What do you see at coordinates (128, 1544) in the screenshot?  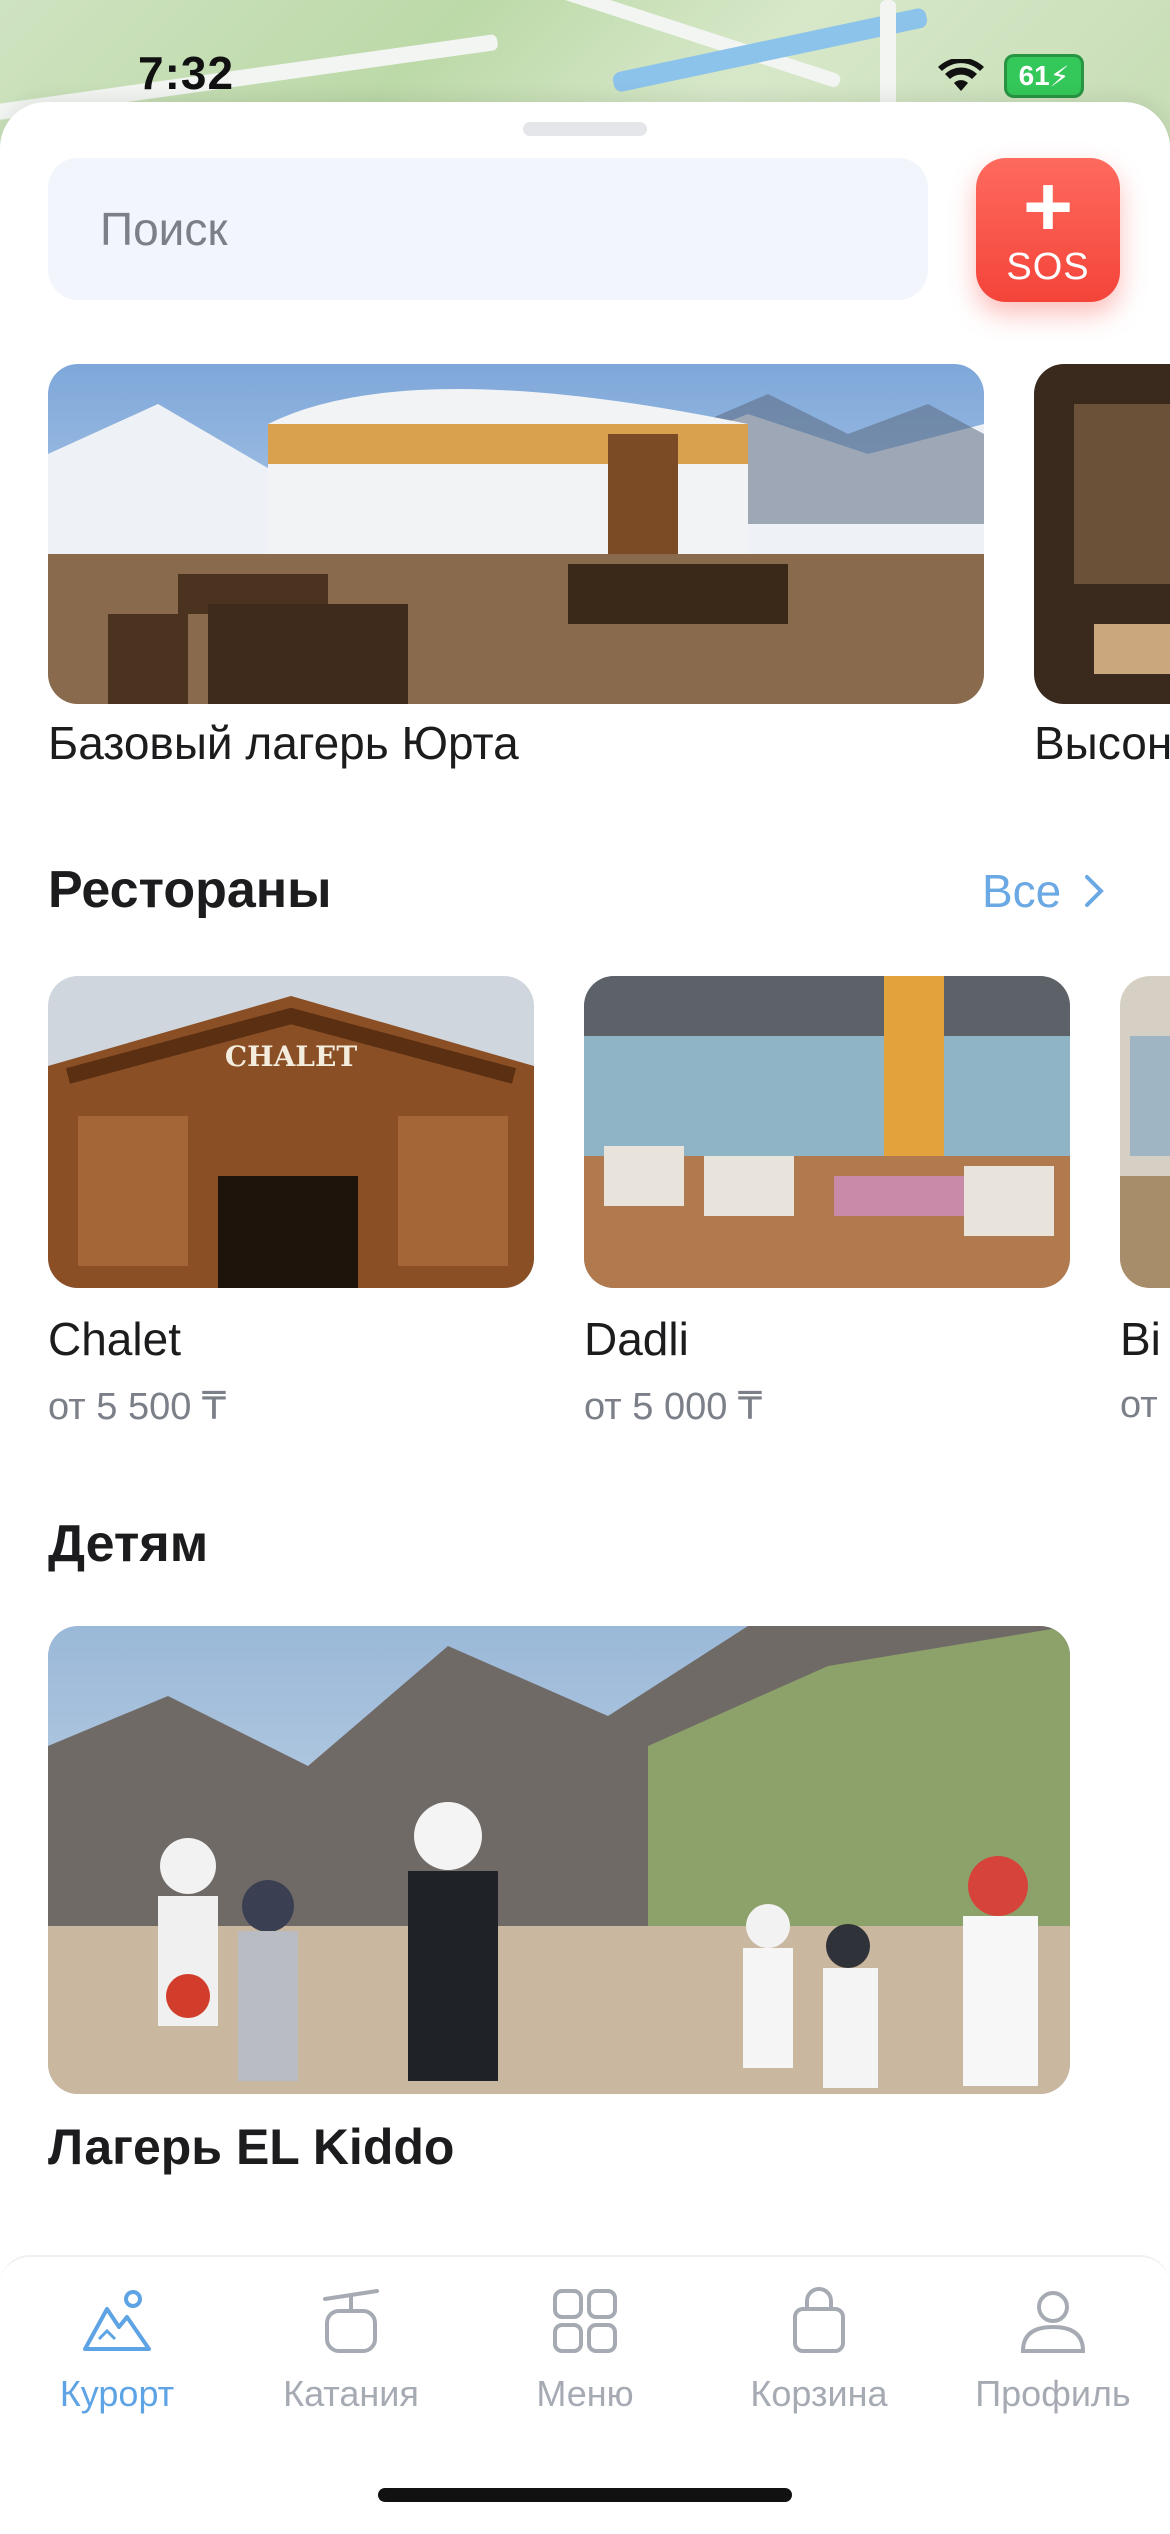 I see `kids-title: Детям` at bounding box center [128, 1544].